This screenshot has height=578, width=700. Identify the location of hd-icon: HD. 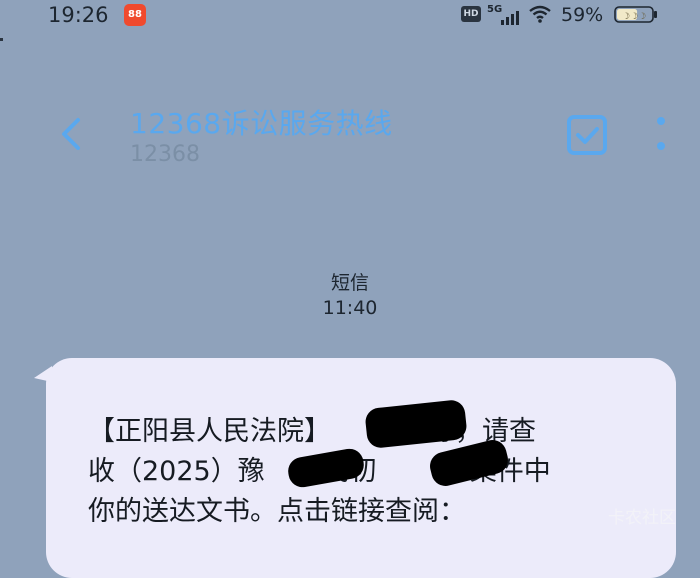
(471, 14).